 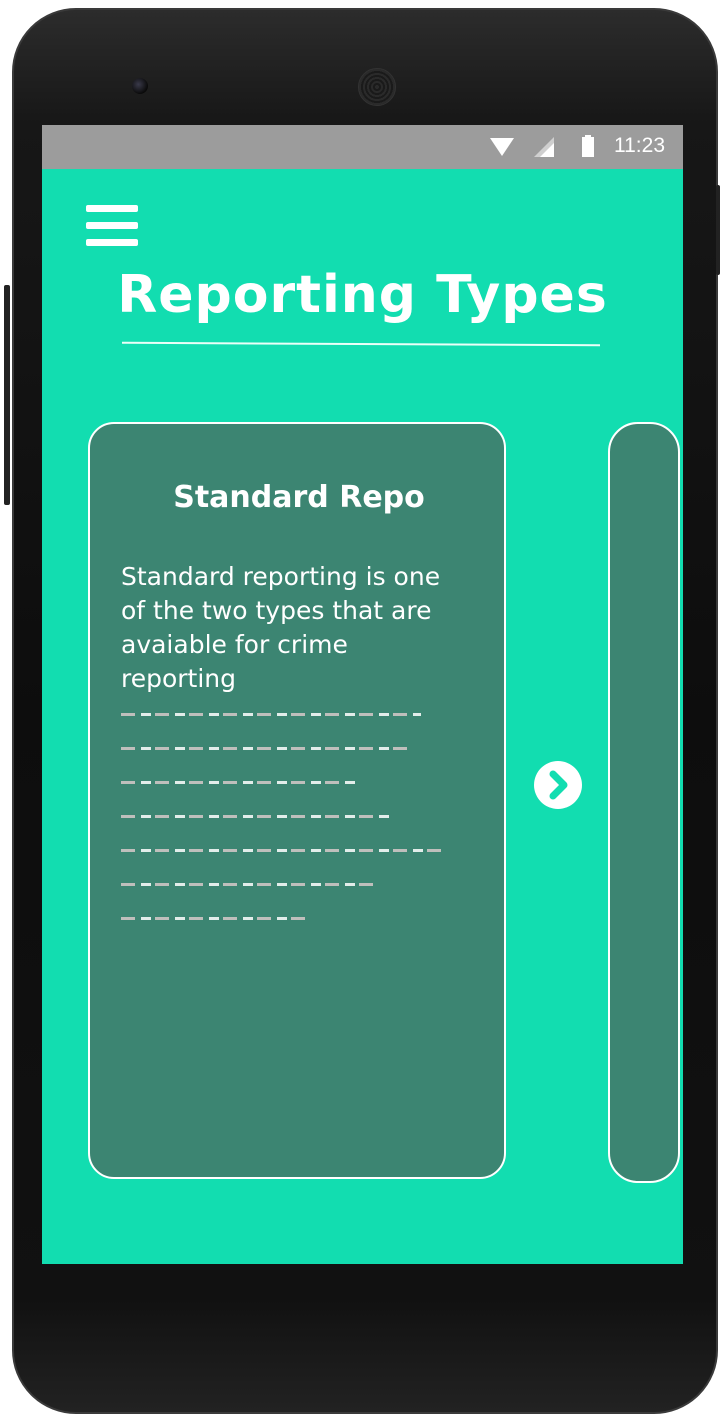 What do you see at coordinates (112, 226) in the screenshot?
I see `hamburger-menu-icon` at bounding box center [112, 226].